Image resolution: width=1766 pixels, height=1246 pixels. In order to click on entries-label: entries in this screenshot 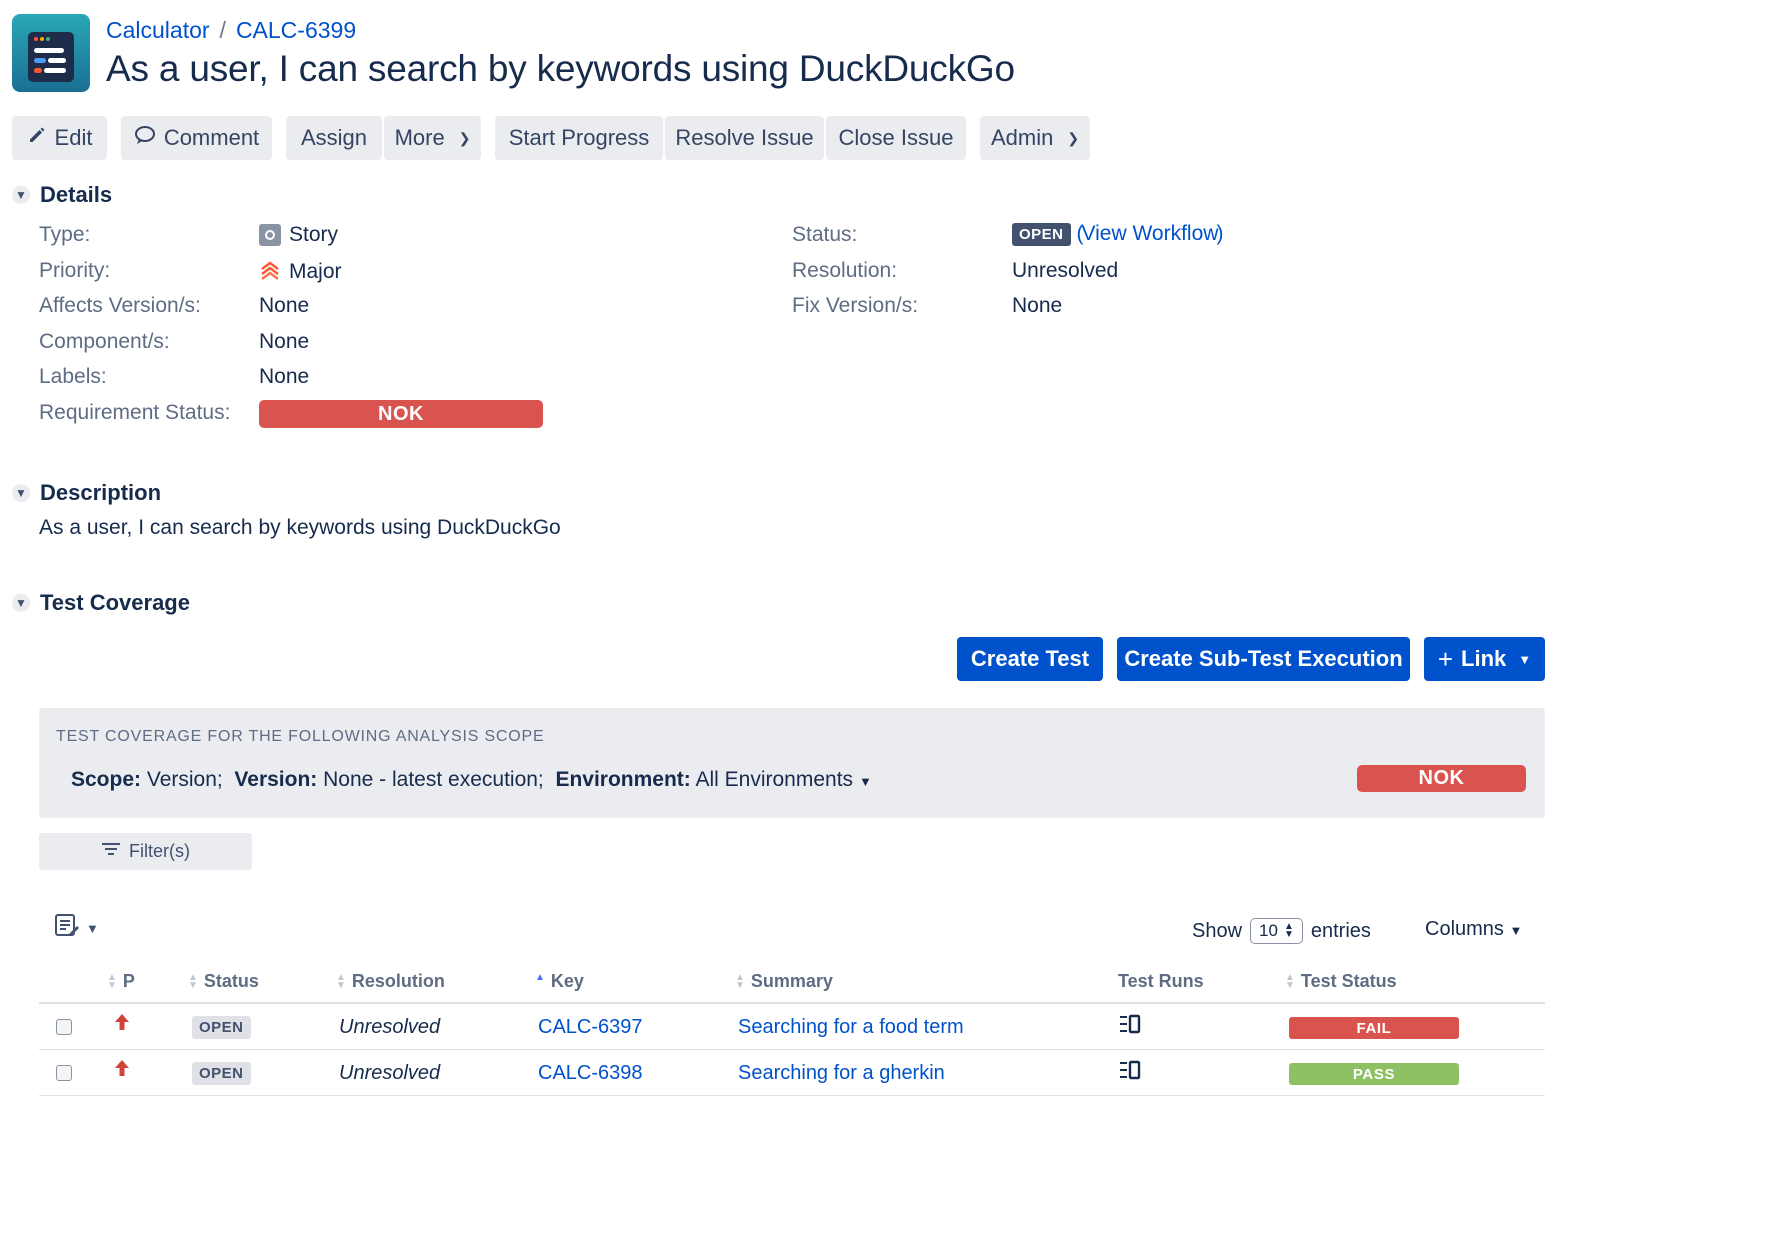, I will do `click(1340, 930)`.